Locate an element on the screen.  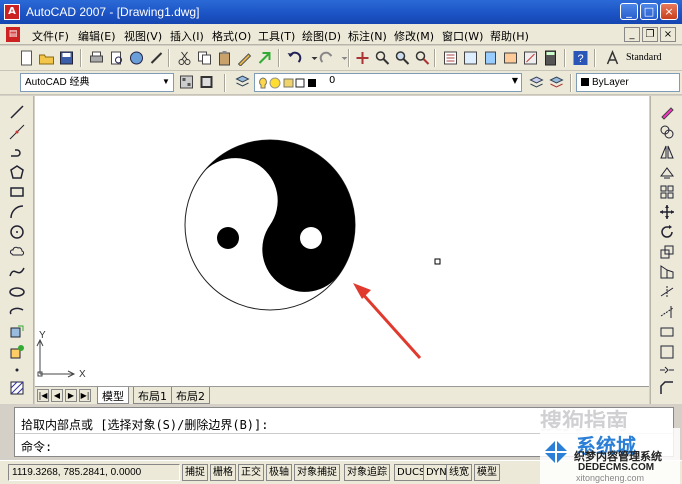
revision-cloud-icon is located at coordinates (17, 252).